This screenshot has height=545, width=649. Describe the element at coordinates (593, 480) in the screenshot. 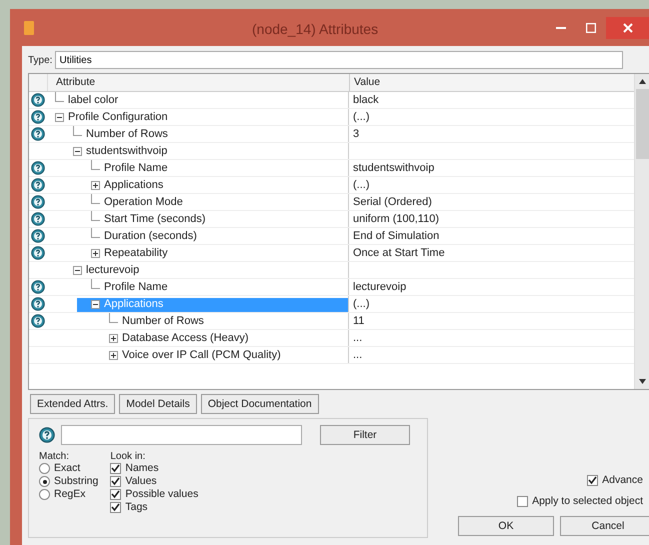

I see `check-icon` at that location.